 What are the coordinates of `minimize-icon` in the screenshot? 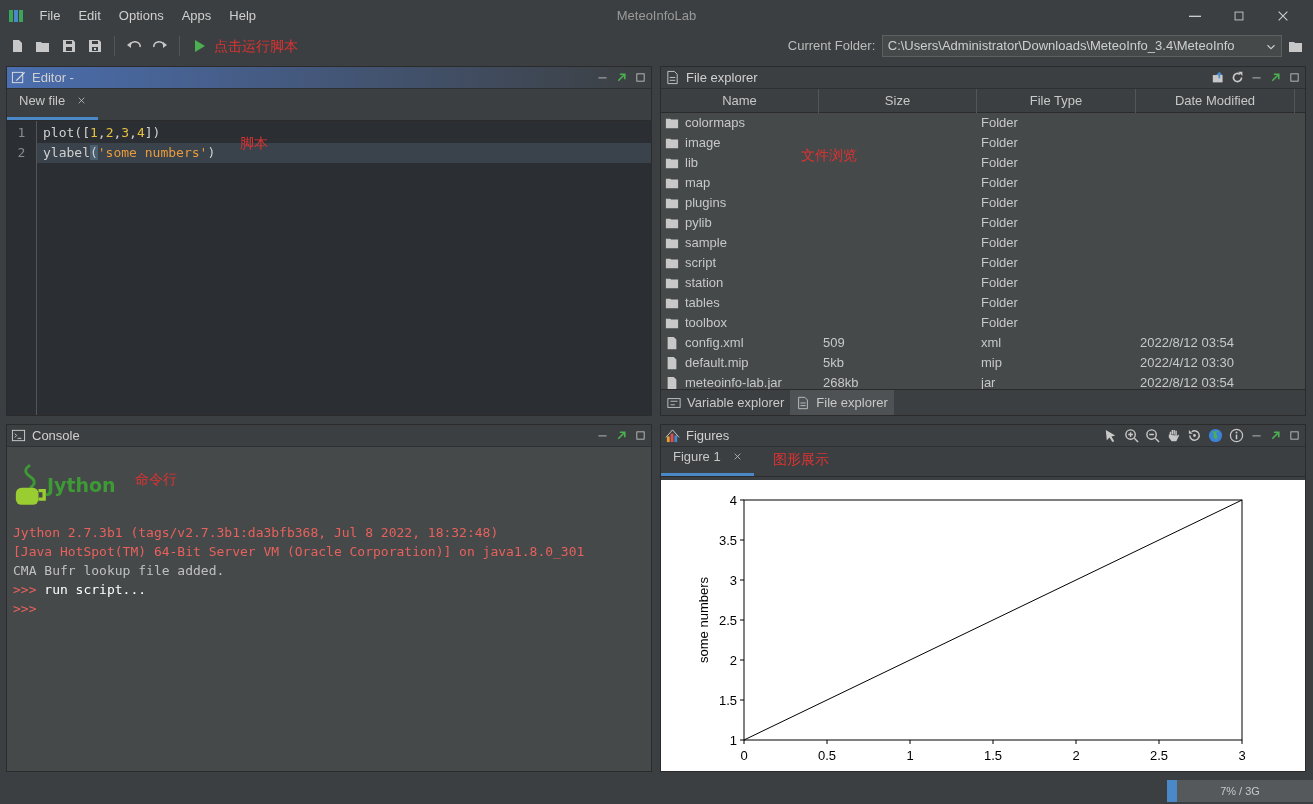 It's located at (1195, 16).